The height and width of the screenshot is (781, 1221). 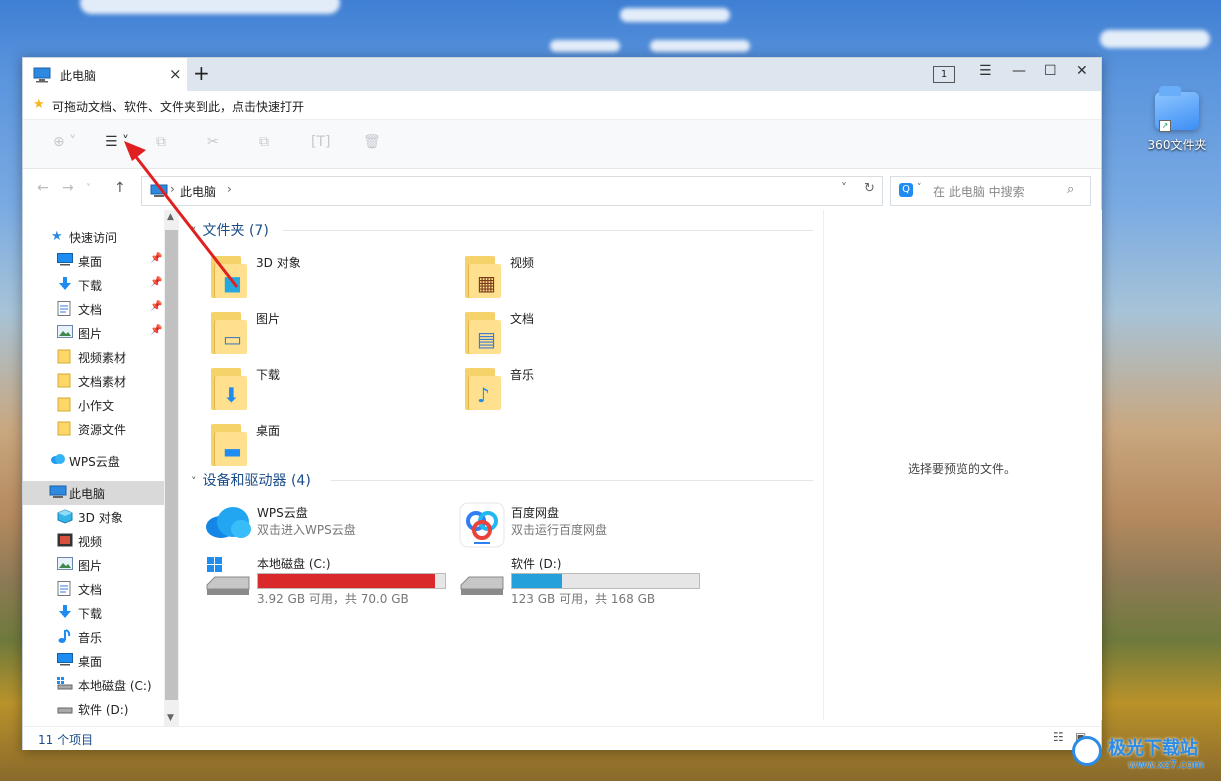 I want to click on sidebar-item-pc: 桌面, so click(x=93, y=661).